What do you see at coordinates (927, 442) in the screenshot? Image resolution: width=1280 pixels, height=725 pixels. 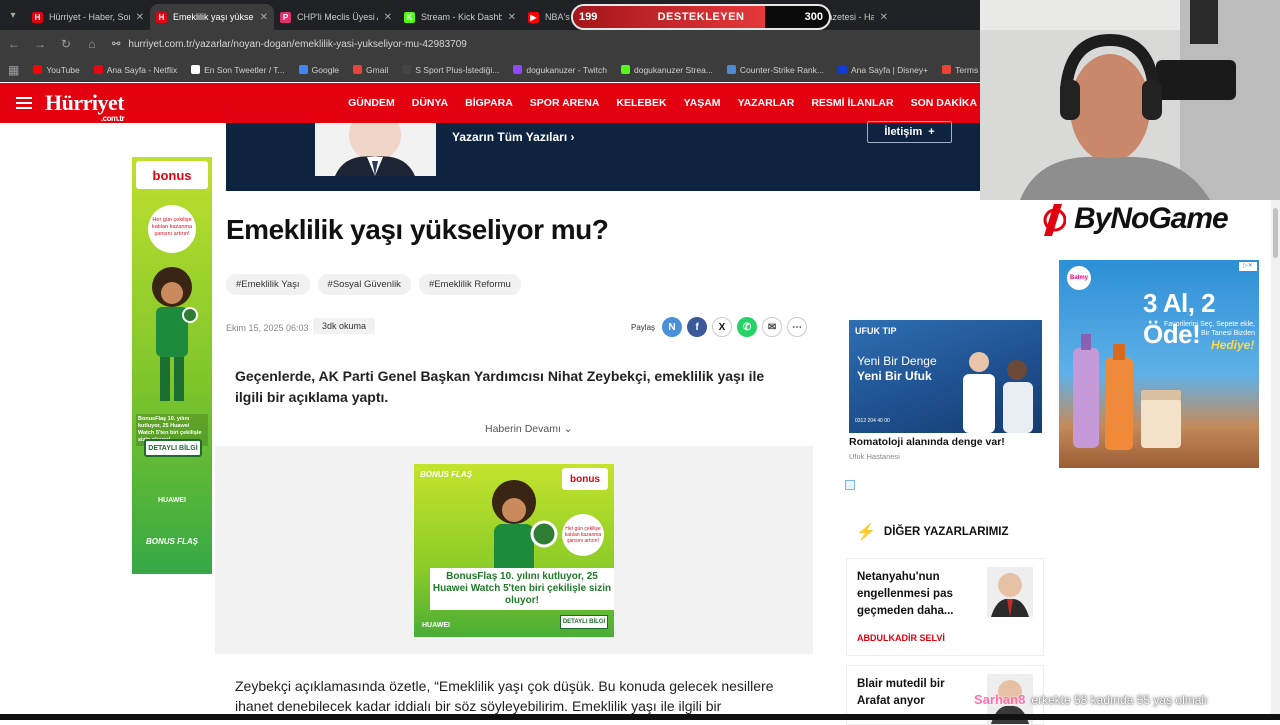 I see `hospital-ad-caption: Romatoloji alanında denge var!` at bounding box center [927, 442].